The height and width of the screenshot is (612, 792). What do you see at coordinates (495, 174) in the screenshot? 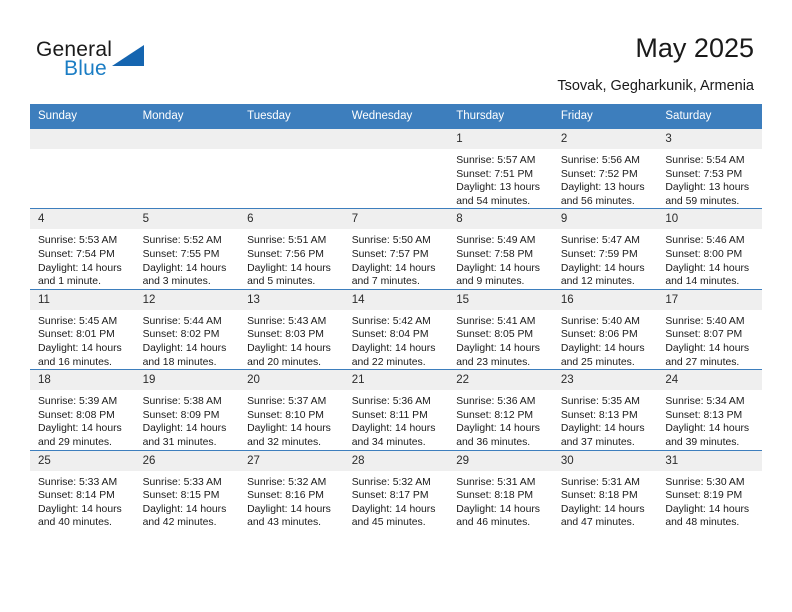
I see `sunset-text: Sunset: 7:51 PM` at bounding box center [495, 174].